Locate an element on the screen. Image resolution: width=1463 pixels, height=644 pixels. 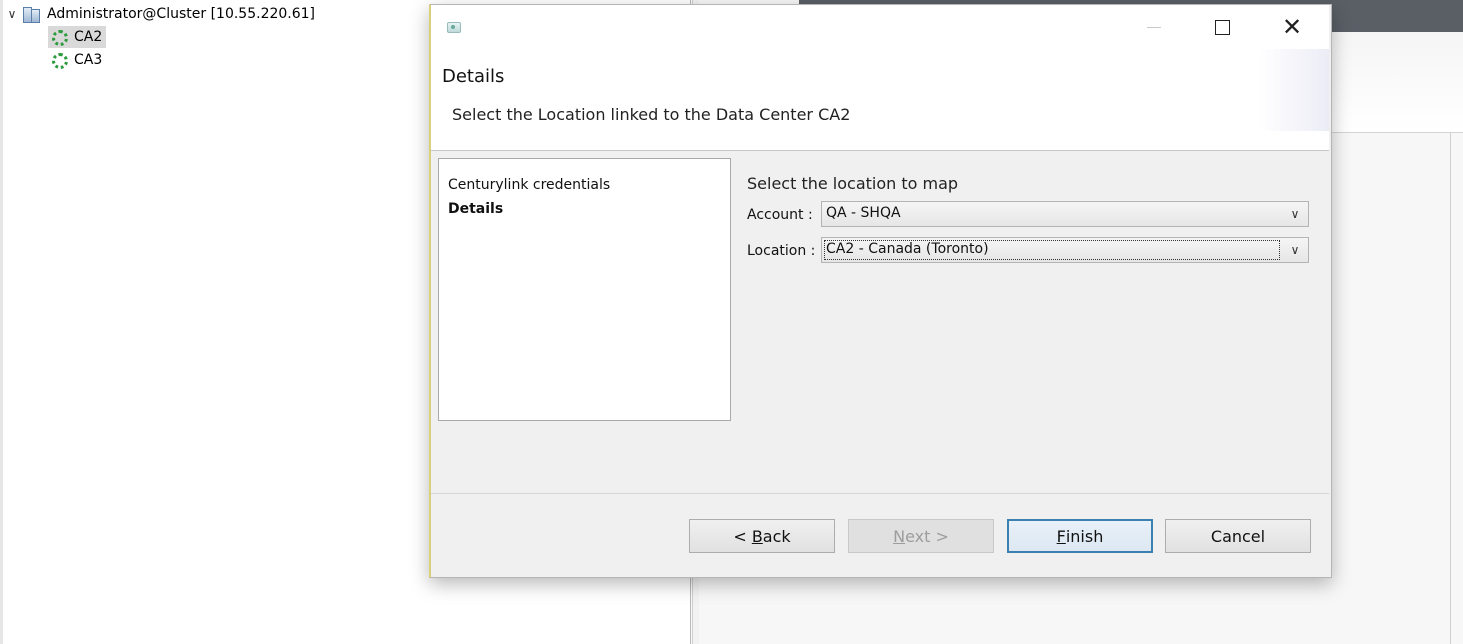
tree-node-ca2: CA2 is located at coordinates (77, 37).